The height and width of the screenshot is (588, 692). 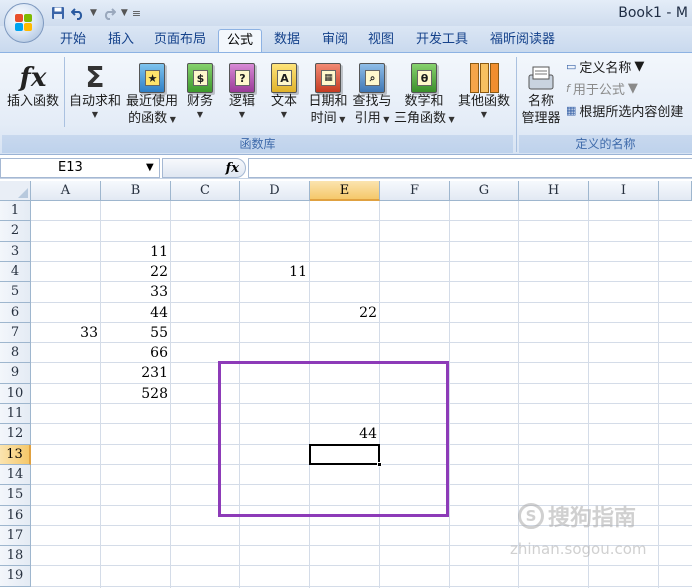 I want to click on financial-button: $ 财务 ▼, so click(x=200, y=88).